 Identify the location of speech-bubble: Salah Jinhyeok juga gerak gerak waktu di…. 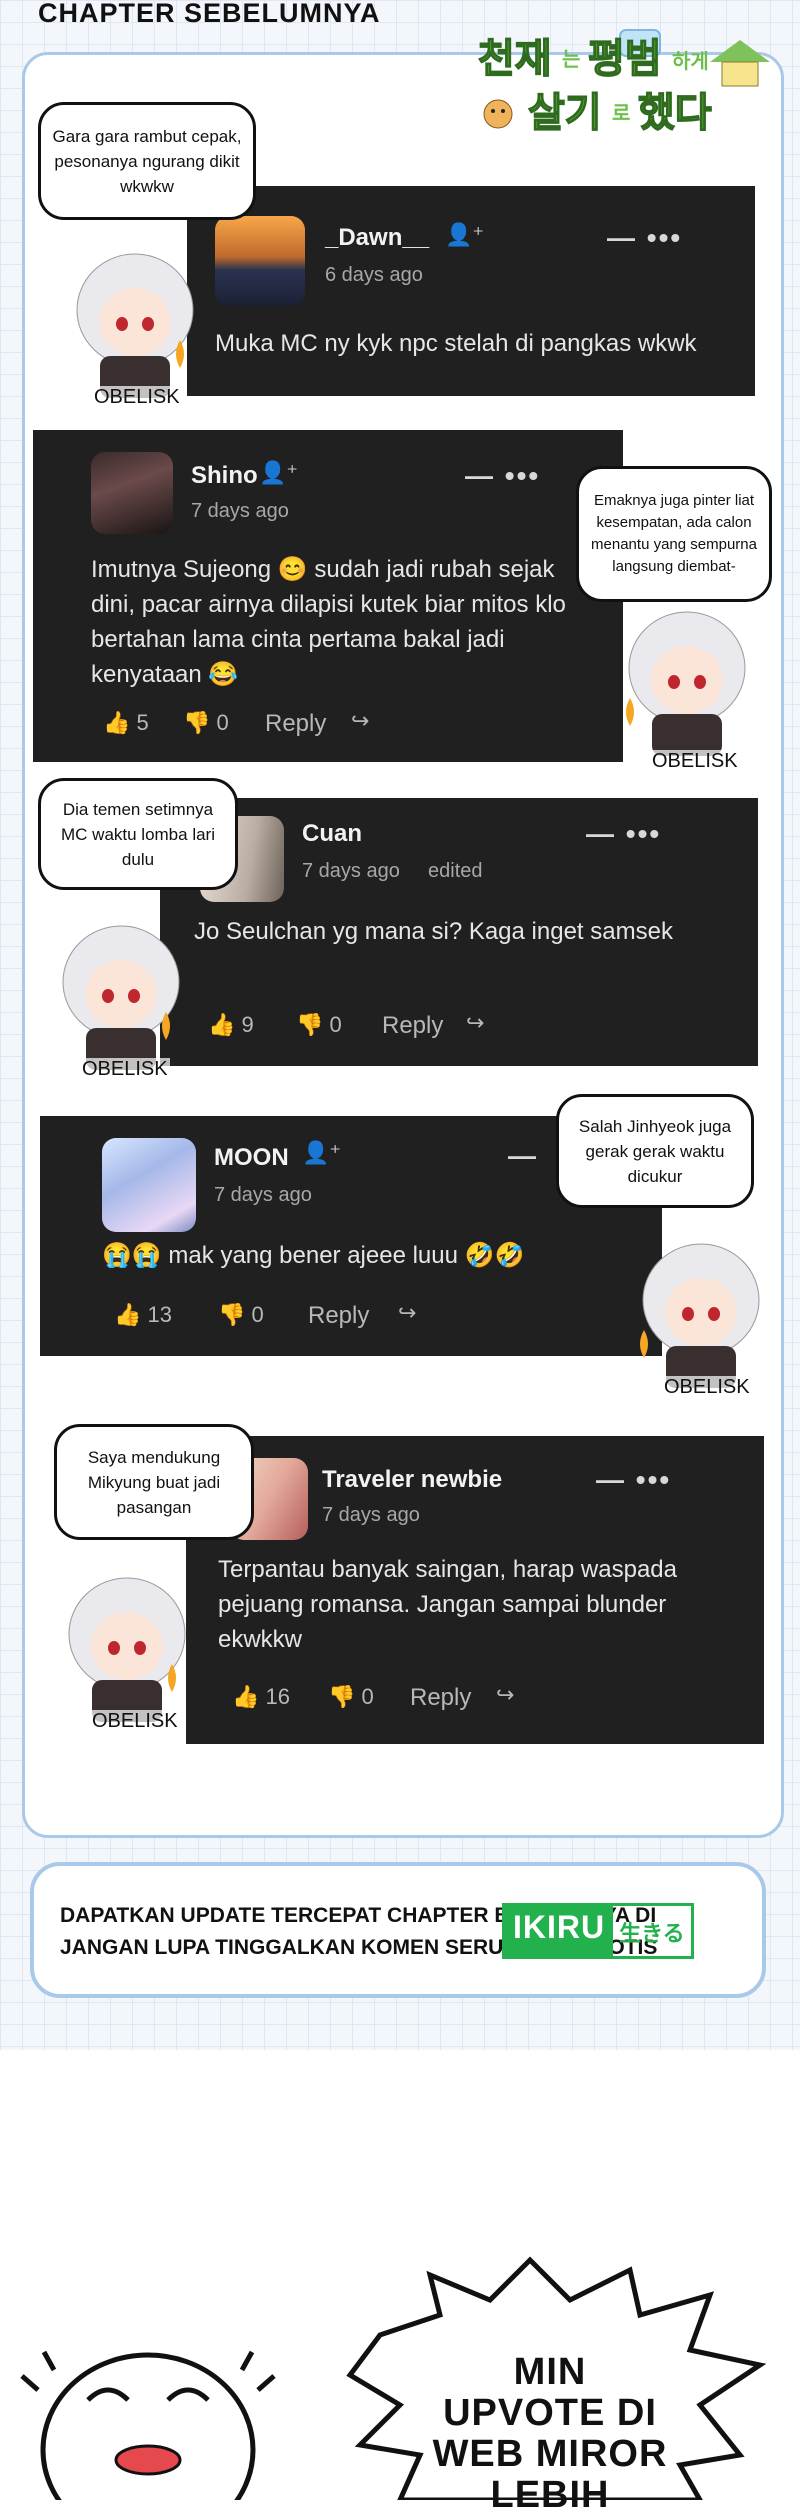
(655, 1151).